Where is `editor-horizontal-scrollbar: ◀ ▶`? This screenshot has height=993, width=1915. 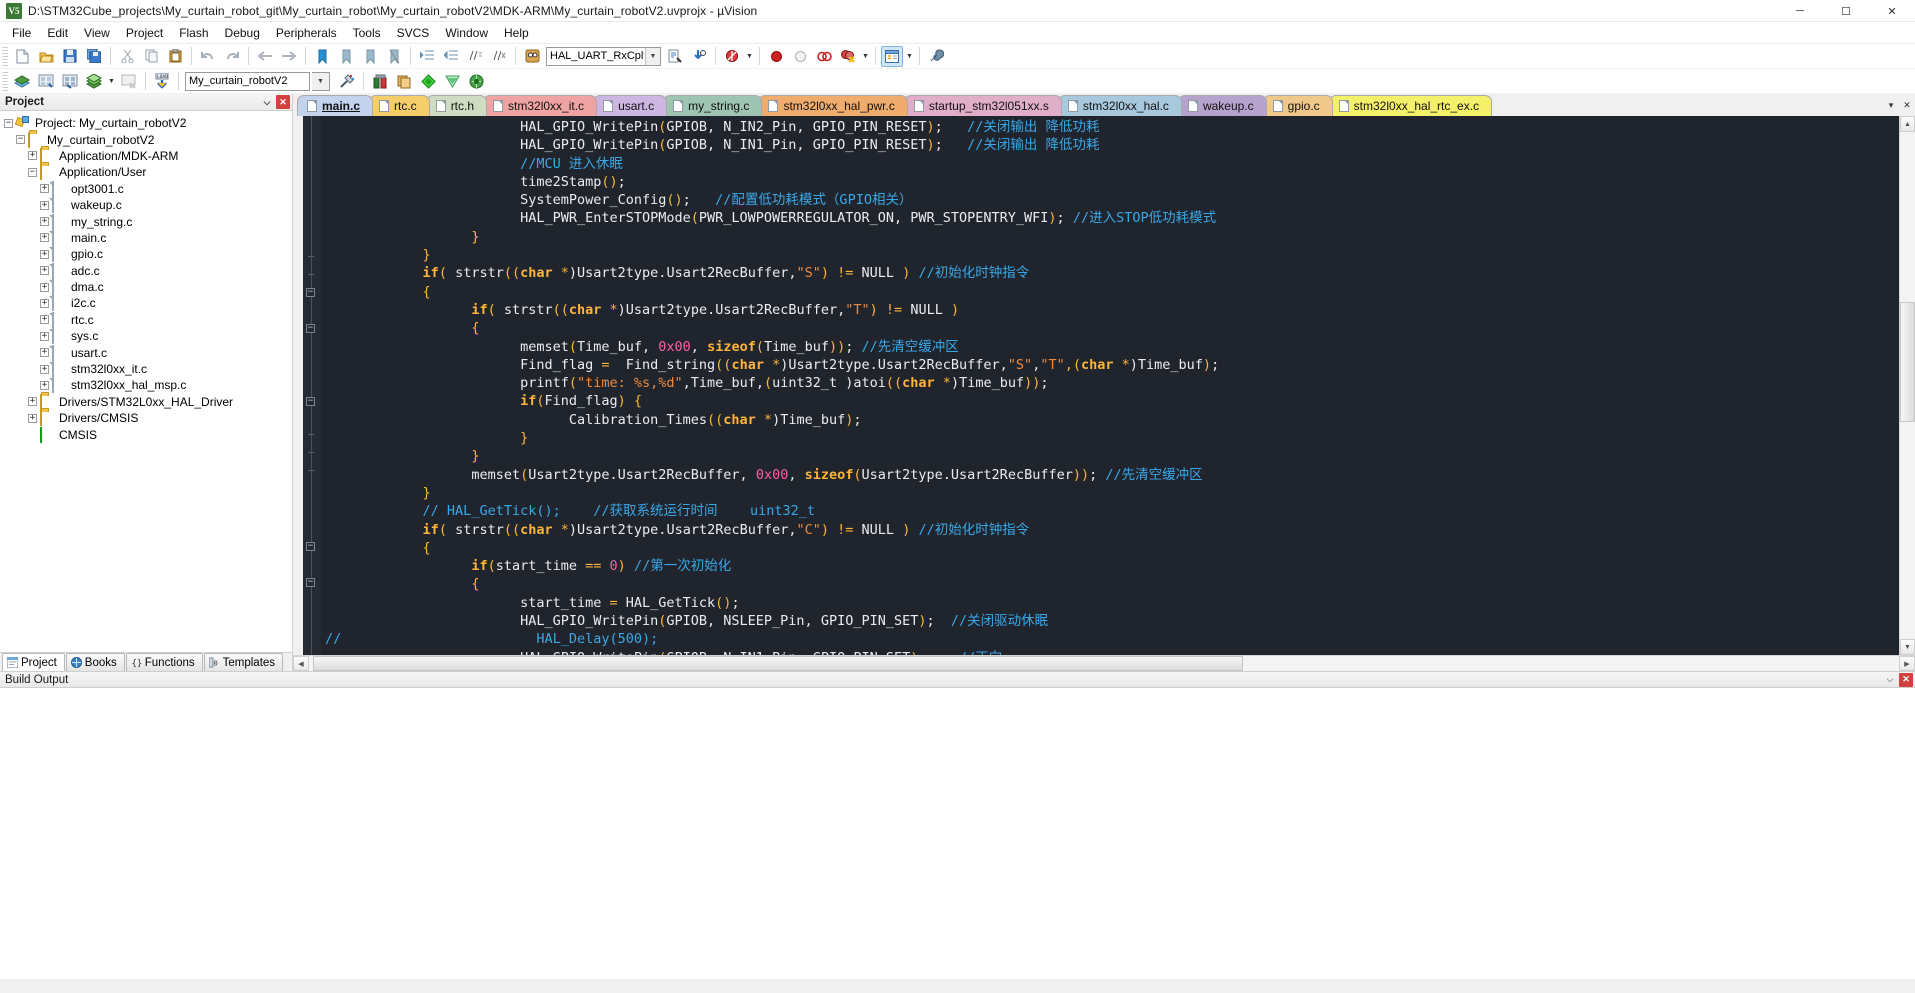
editor-horizontal-scrollbar: ◀ ▶ is located at coordinates (1104, 663).